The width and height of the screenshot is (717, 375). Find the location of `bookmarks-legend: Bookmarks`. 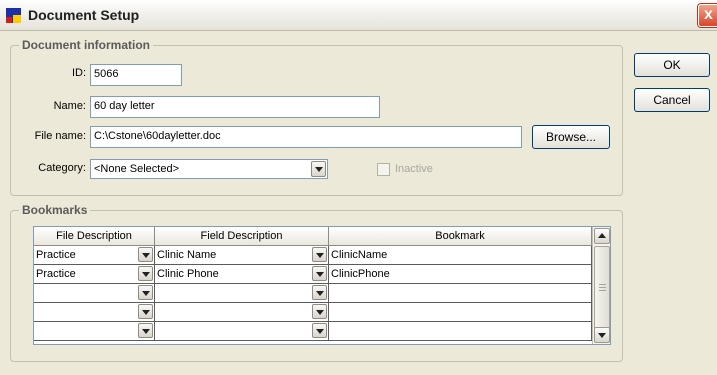

bookmarks-legend: Bookmarks is located at coordinates (55, 210).